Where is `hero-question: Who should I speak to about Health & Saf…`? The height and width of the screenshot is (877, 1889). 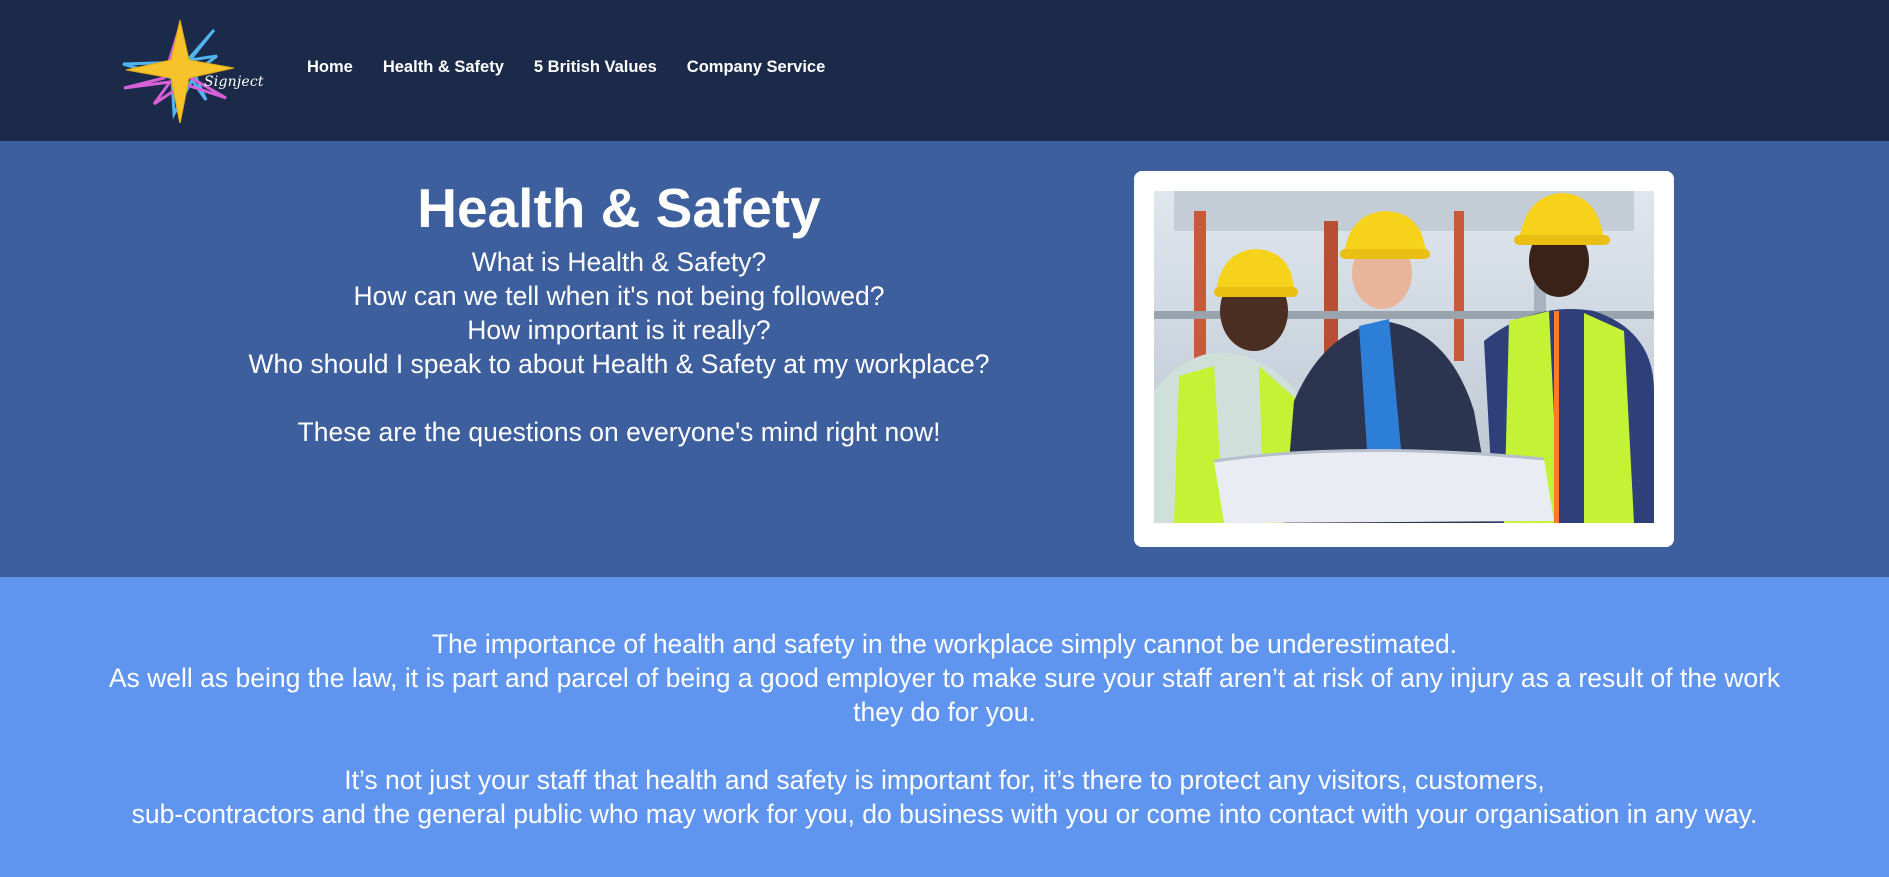 hero-question: Who should I speak to about Health & Saf… is located at coordinates (619, 364).